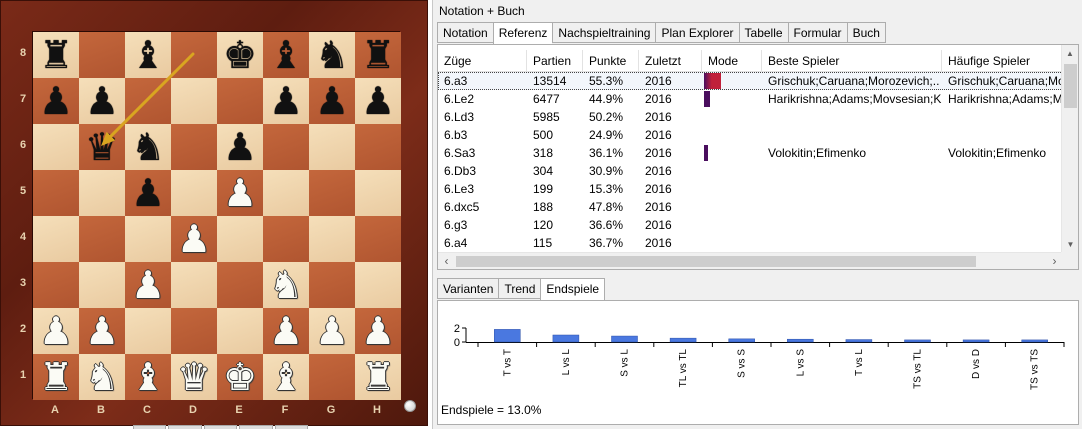  What do you see at coordinates (286, 193) in the screenshot?
I see `square-f5` at bounding box center [286, 193].